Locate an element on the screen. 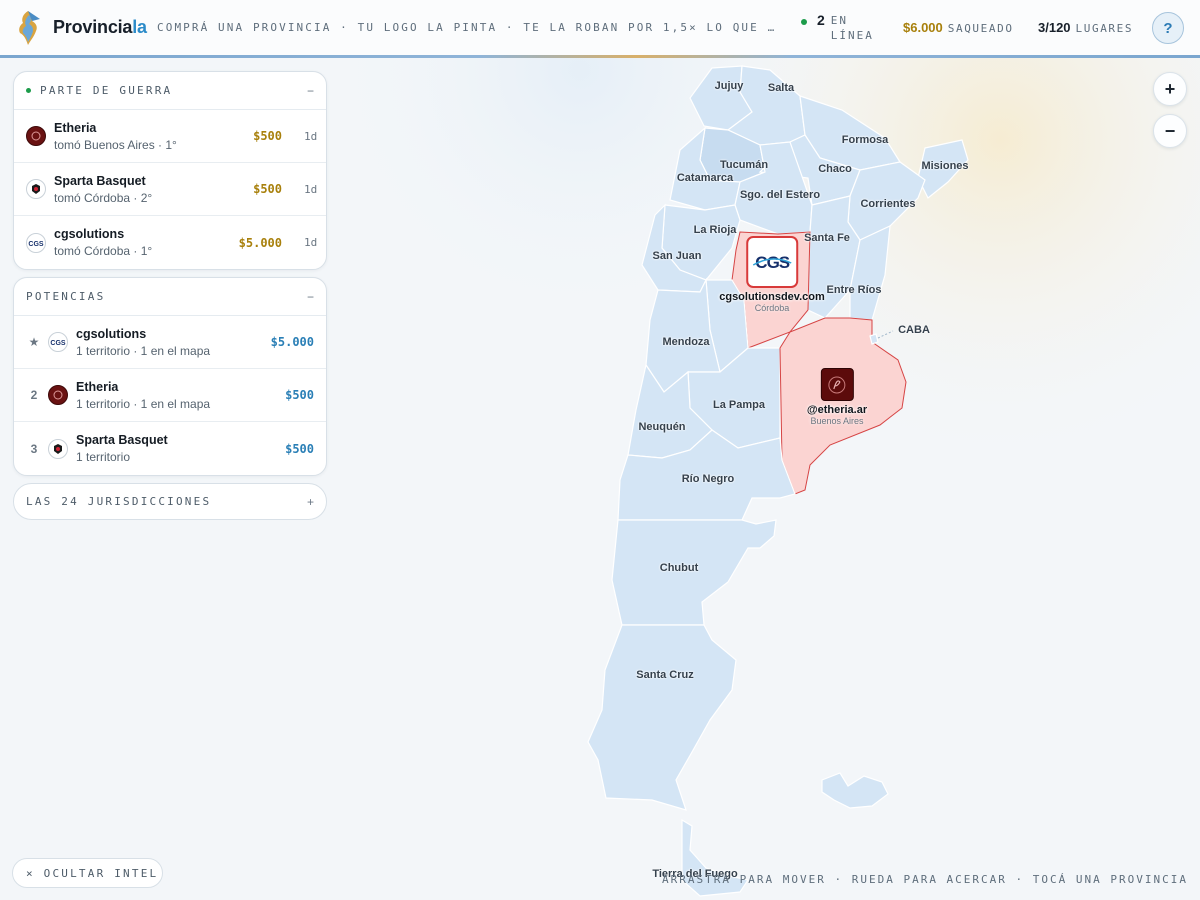 The height and width of the screenshot is (900, 1200). war-report-header: PARTE DE GUERRA − is located at coordinates (170, 91).